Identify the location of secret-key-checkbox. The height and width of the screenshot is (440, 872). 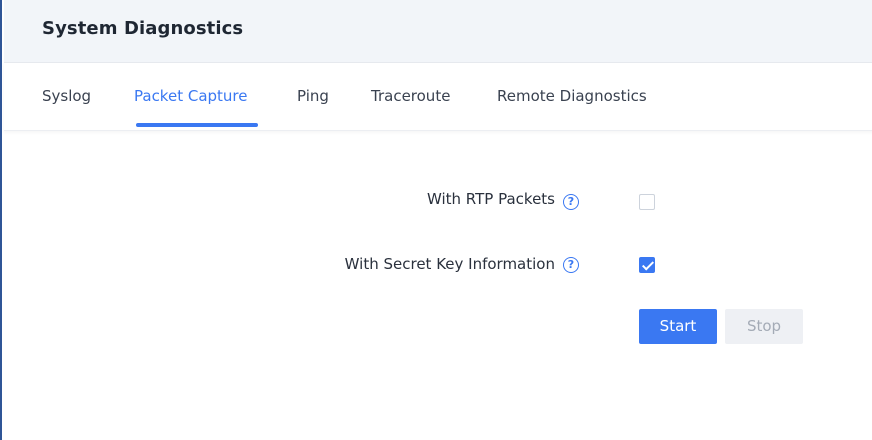
(647, 265).